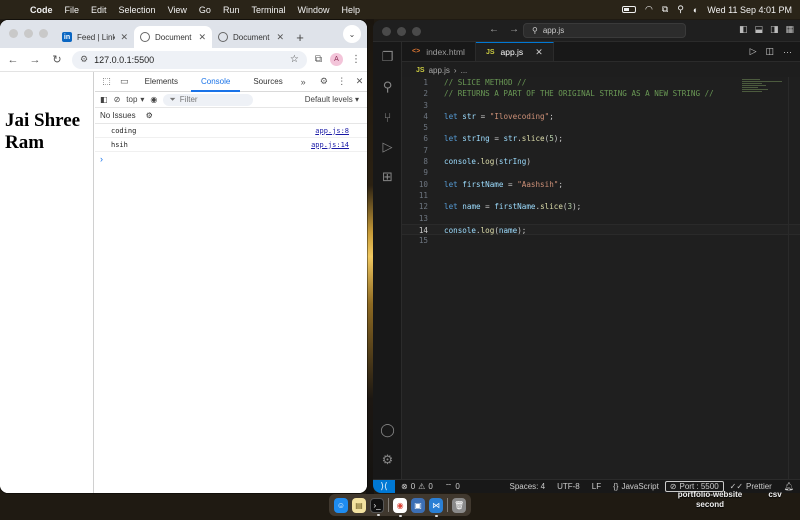 The width and height of the screenshot is (800, 520). Describe the element at coordinates (231, 159) in the screenshot. I see `console-prompt: ›` at that location.